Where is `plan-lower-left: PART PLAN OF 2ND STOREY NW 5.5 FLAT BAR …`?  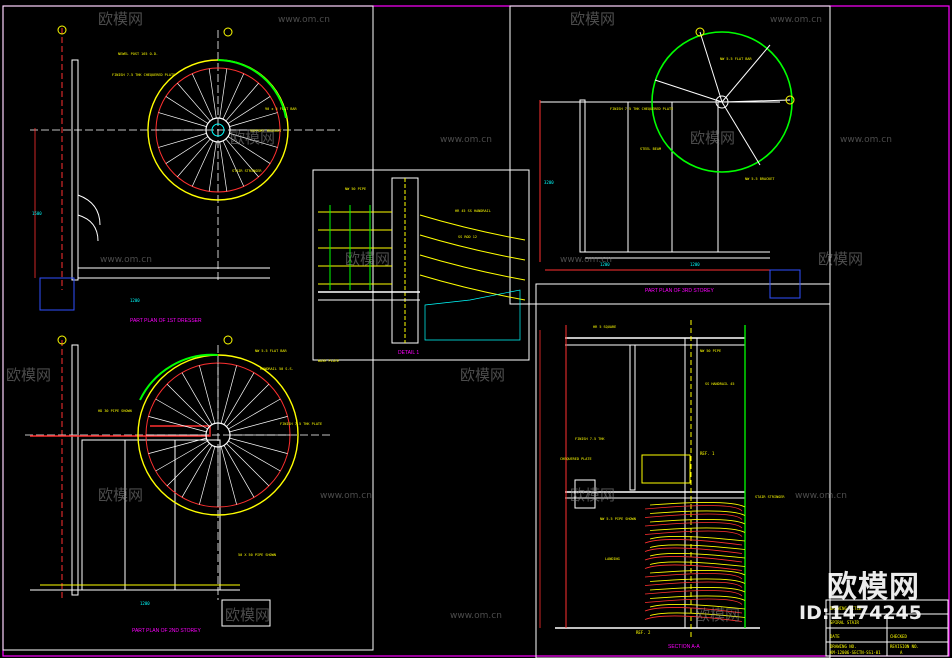 plan-lower-left: PART PLAN OF 2ND STOREY NW 5.5 FLAT BAR … is located at coordinates (177, 484).